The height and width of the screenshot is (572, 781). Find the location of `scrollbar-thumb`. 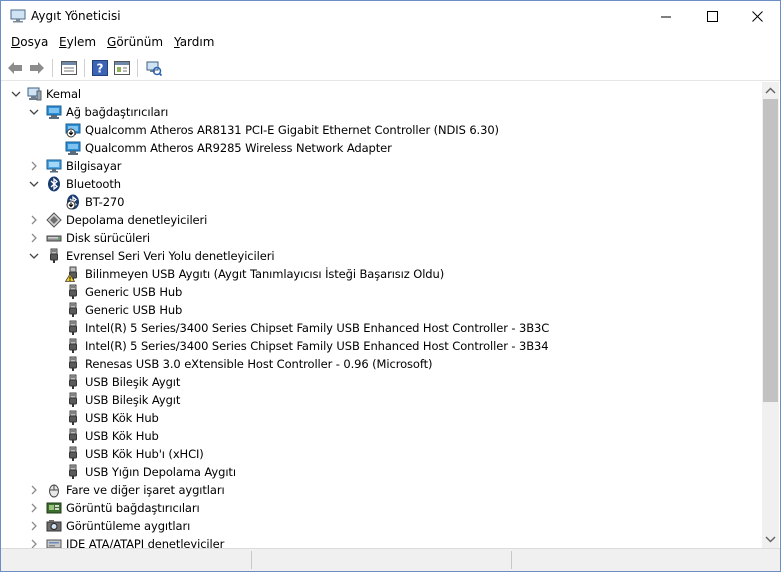

scrollbar-thumb is located at coordinates (770, 250).